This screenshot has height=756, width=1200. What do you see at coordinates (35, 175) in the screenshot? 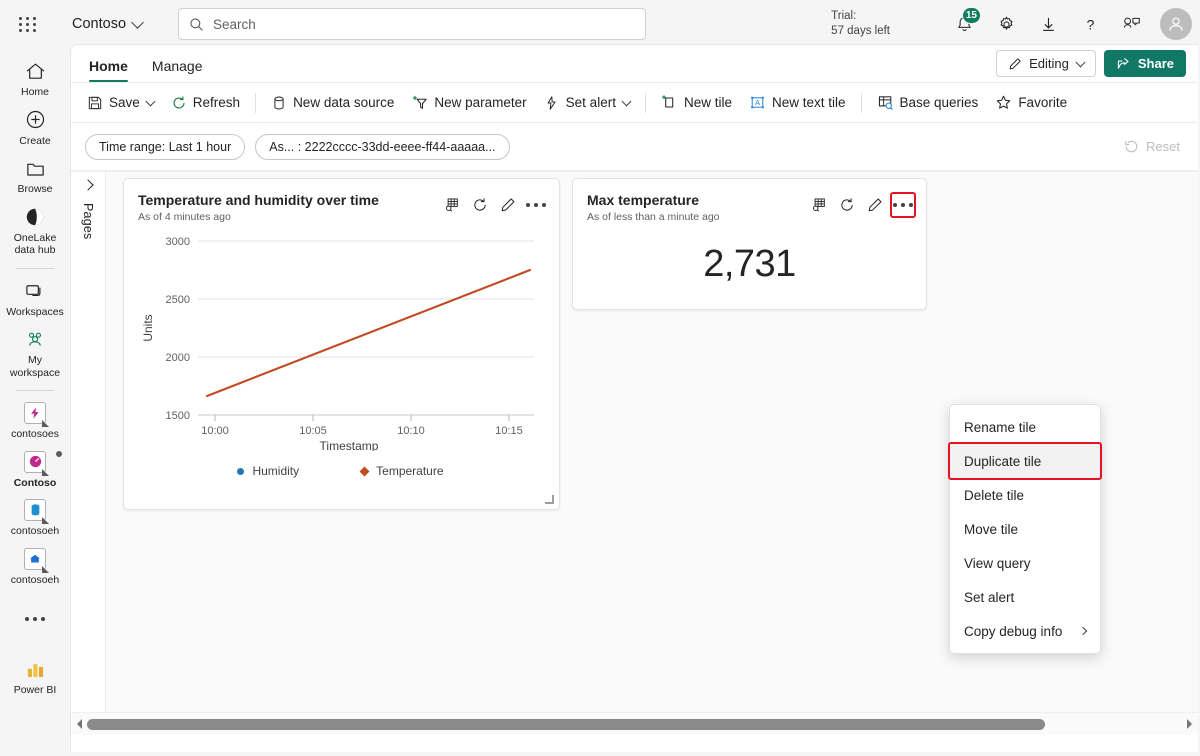
I see `sidebar-item-browse: Browse` at bounding box center [35, 175].